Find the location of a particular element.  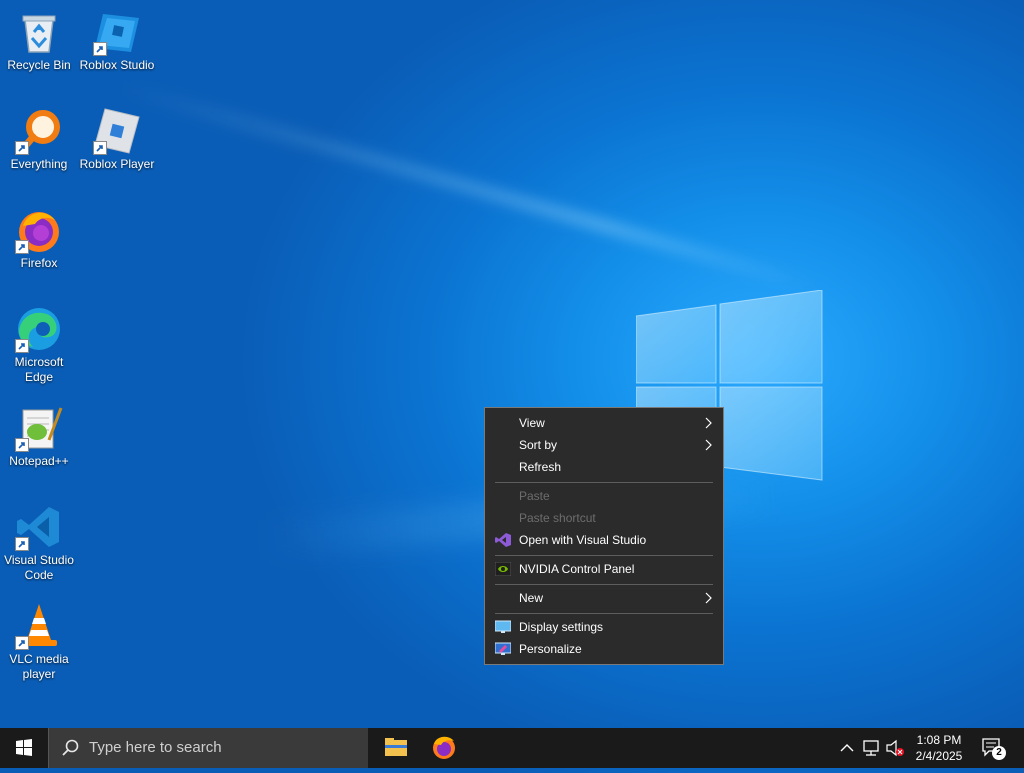

display-icon is located at coordinates (503, 626).